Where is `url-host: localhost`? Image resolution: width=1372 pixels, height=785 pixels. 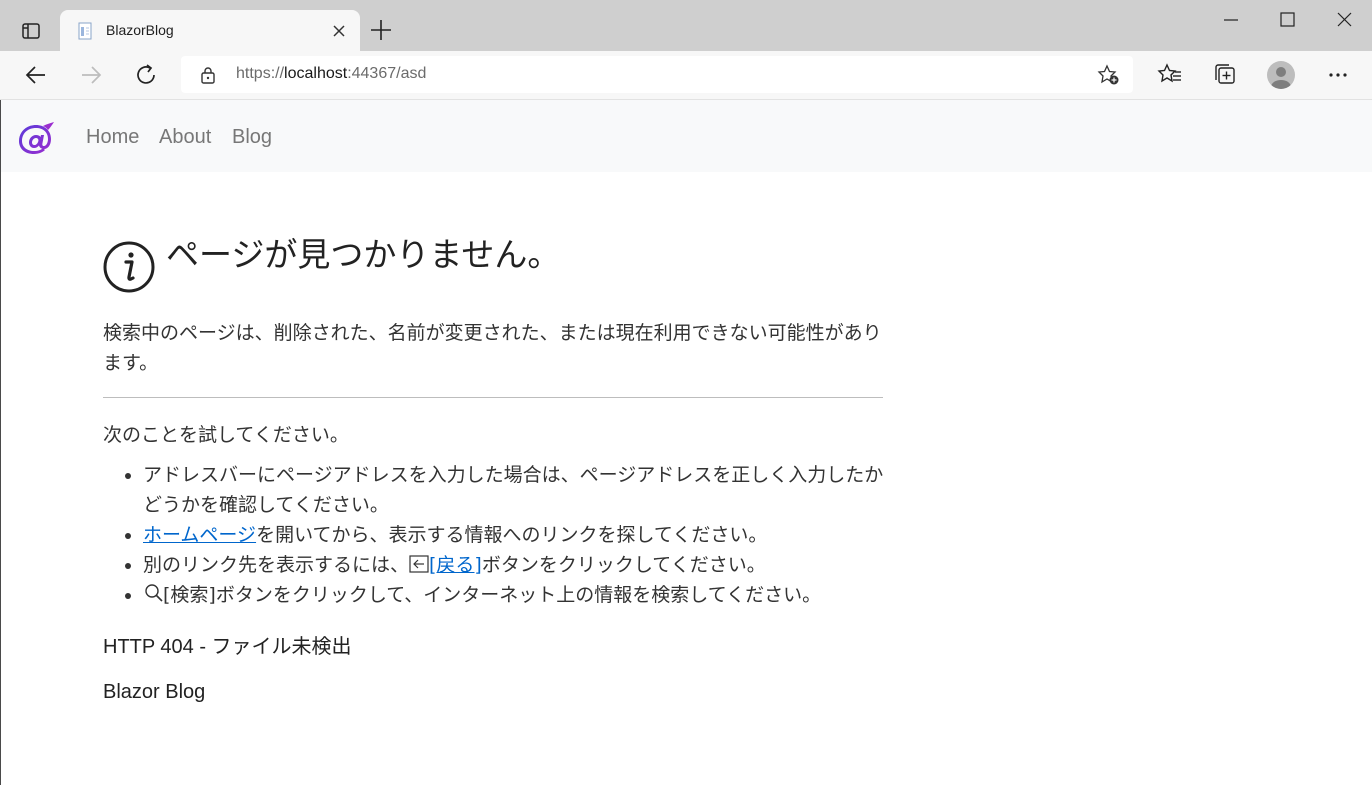
url-host: localhost is located at coordinates (316, 73).